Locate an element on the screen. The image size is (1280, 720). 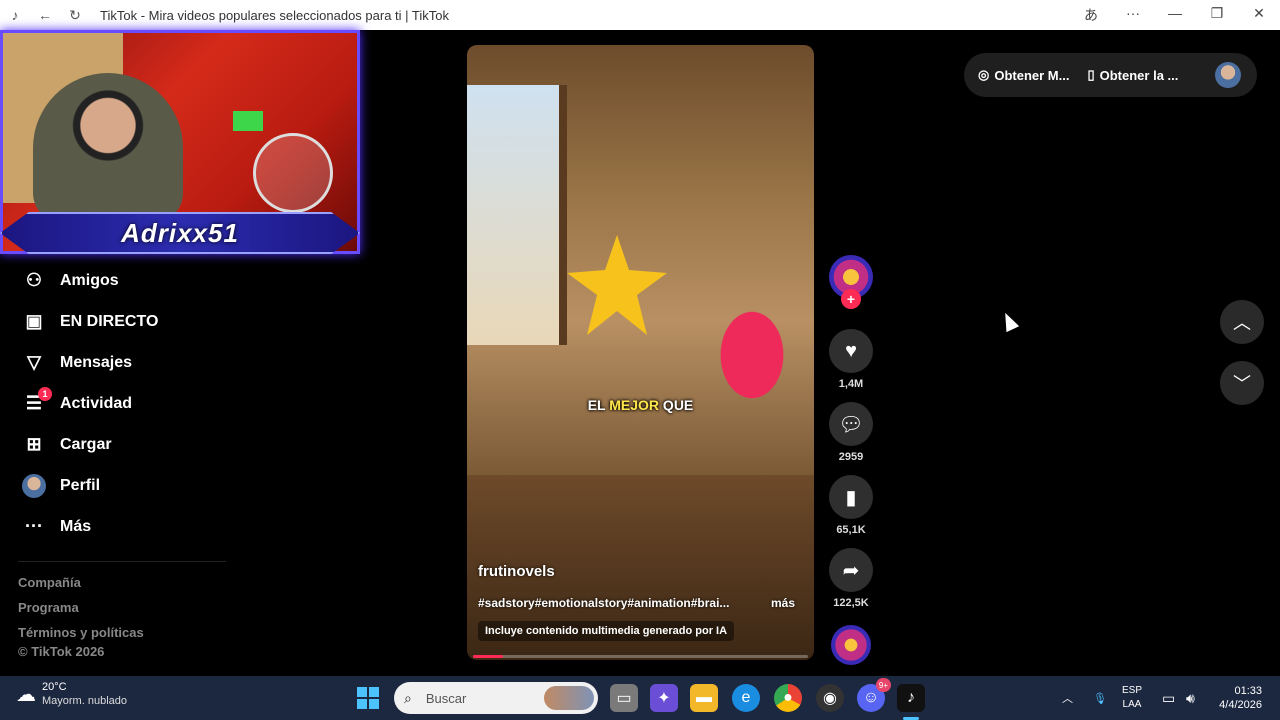
video-caption: EL MEJOR QUE is located at coordinates (640, 405).